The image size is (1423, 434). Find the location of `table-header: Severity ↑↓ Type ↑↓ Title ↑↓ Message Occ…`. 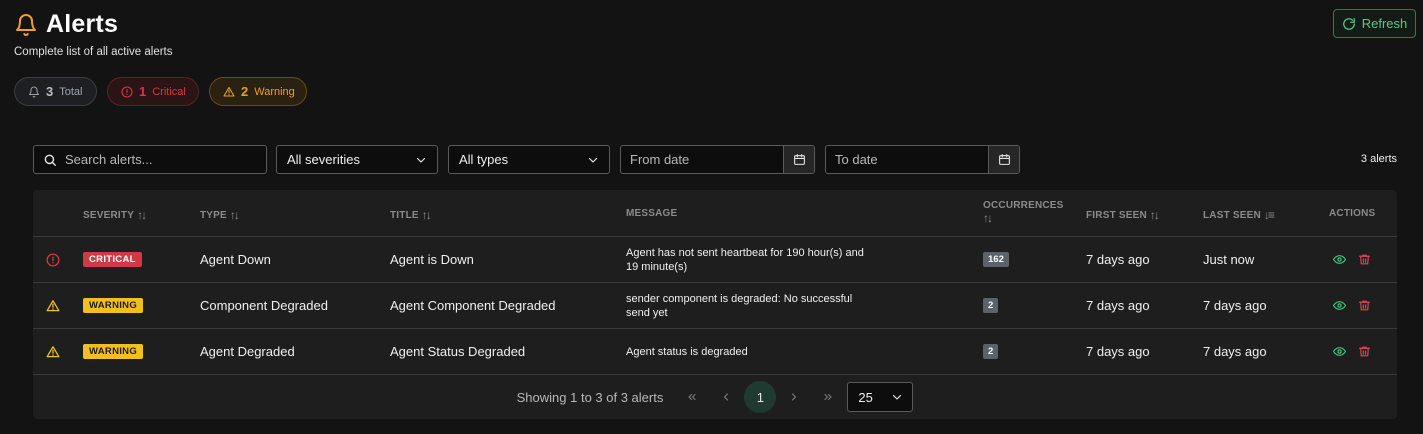

table-header: Severity ↑↓ Type ↑↓ Title ↑↓ Message Occ… is located at coordinates (715, 213).